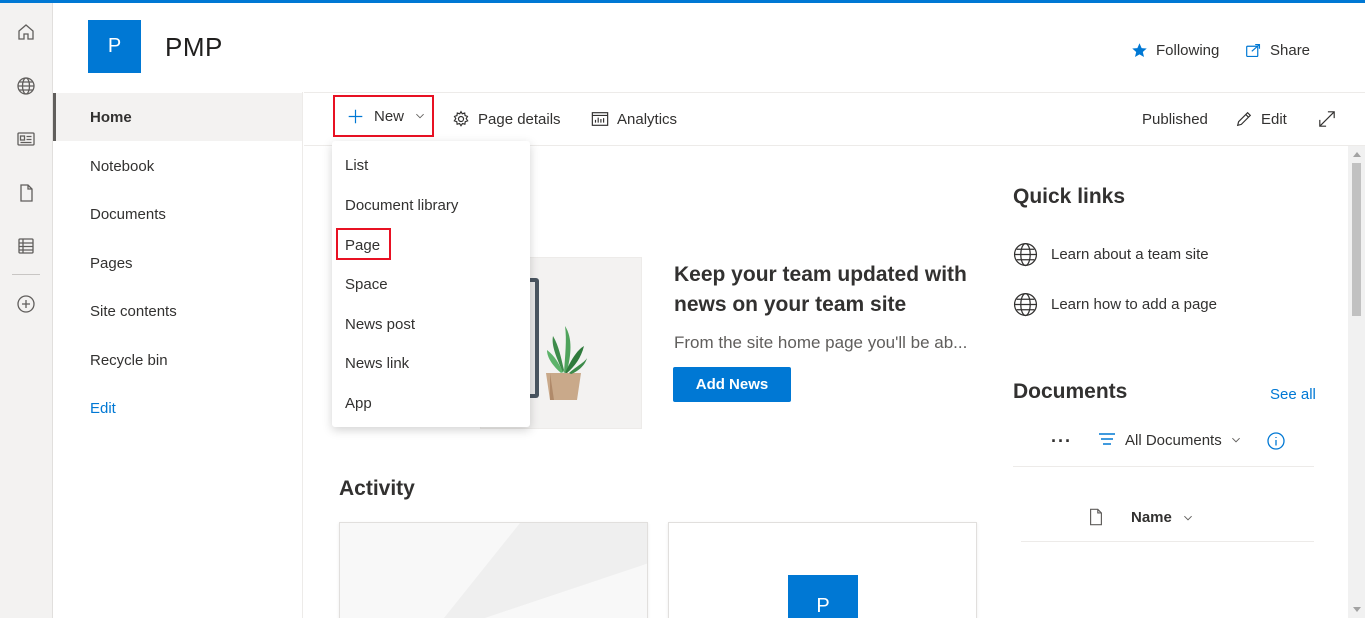  Describe the element at coordinates (1173, 440) in the screenshot. I see `view-label: All Documents` at that location.